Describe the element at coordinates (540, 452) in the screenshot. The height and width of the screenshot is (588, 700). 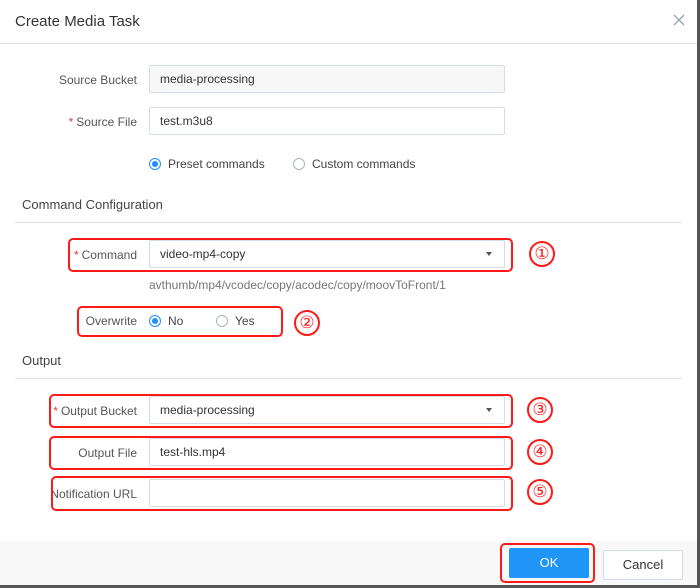
I see `annotation-marker-4: ④` at that location.